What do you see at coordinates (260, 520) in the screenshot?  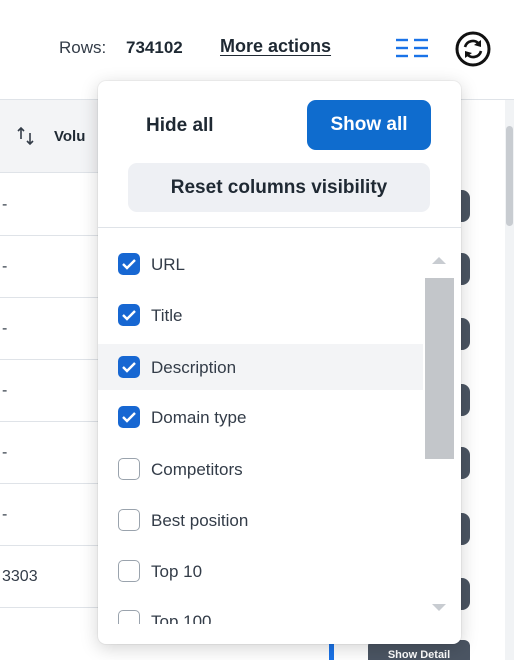 I see `column-option-best-position: Best position` at bounding box center [260, 520].